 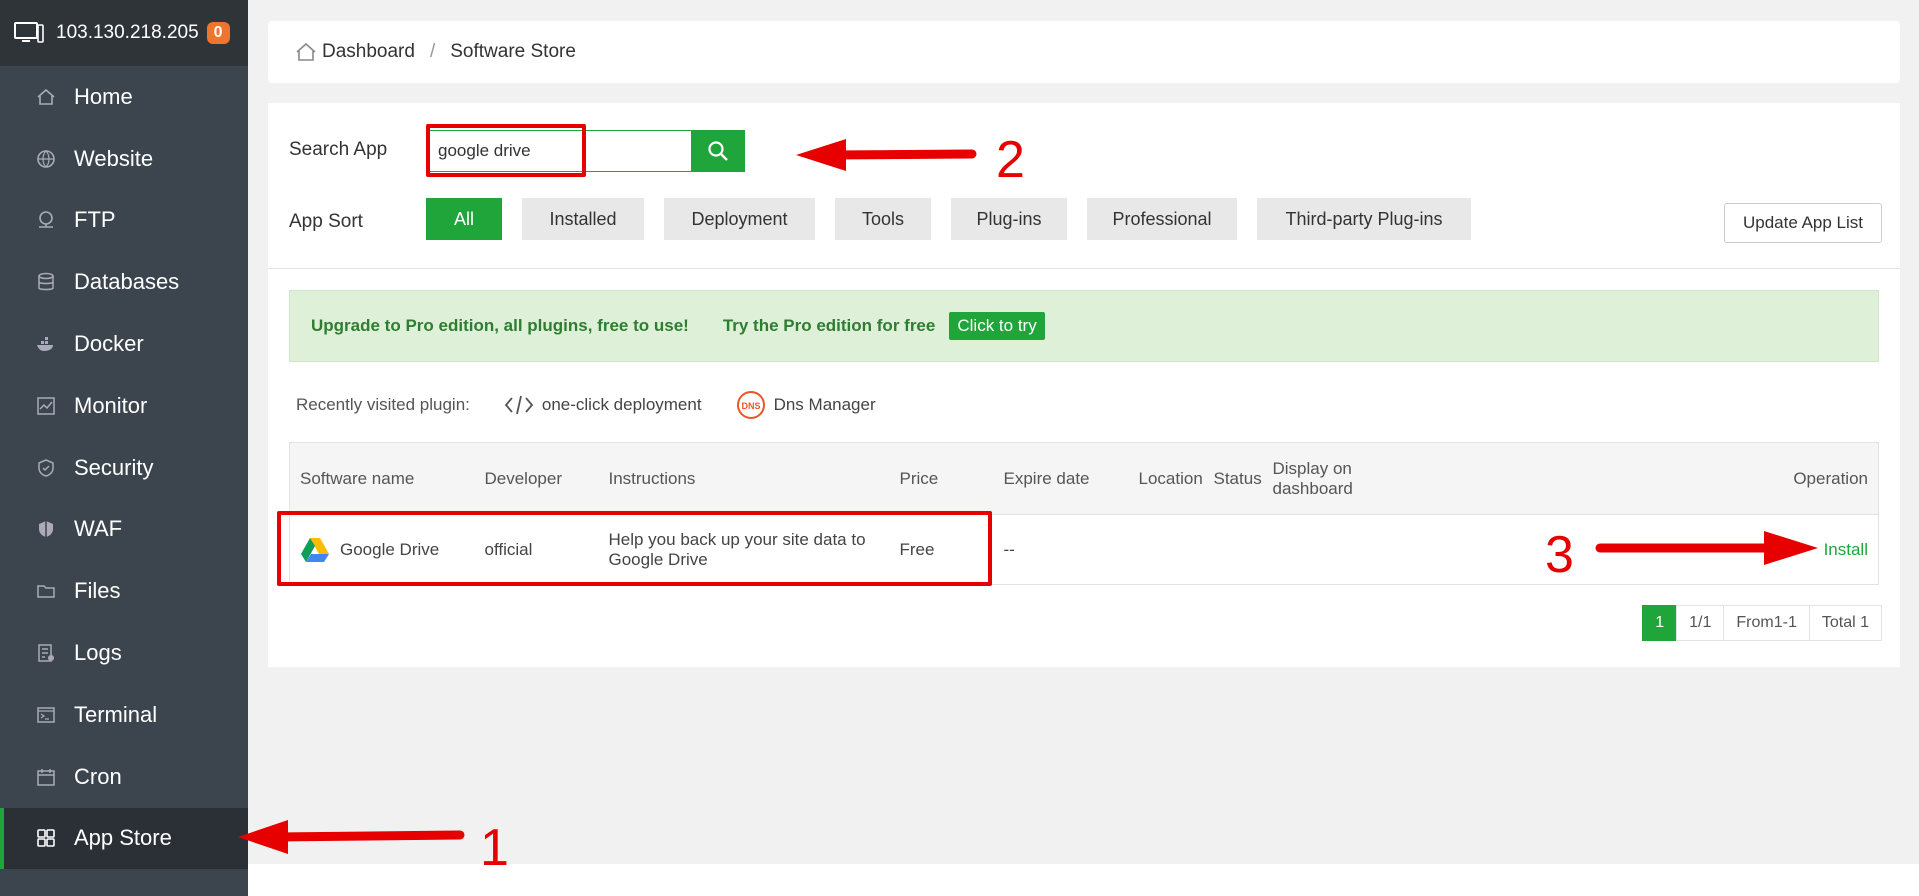 I want to click on terminal-icon, so click(x=46, y=715).